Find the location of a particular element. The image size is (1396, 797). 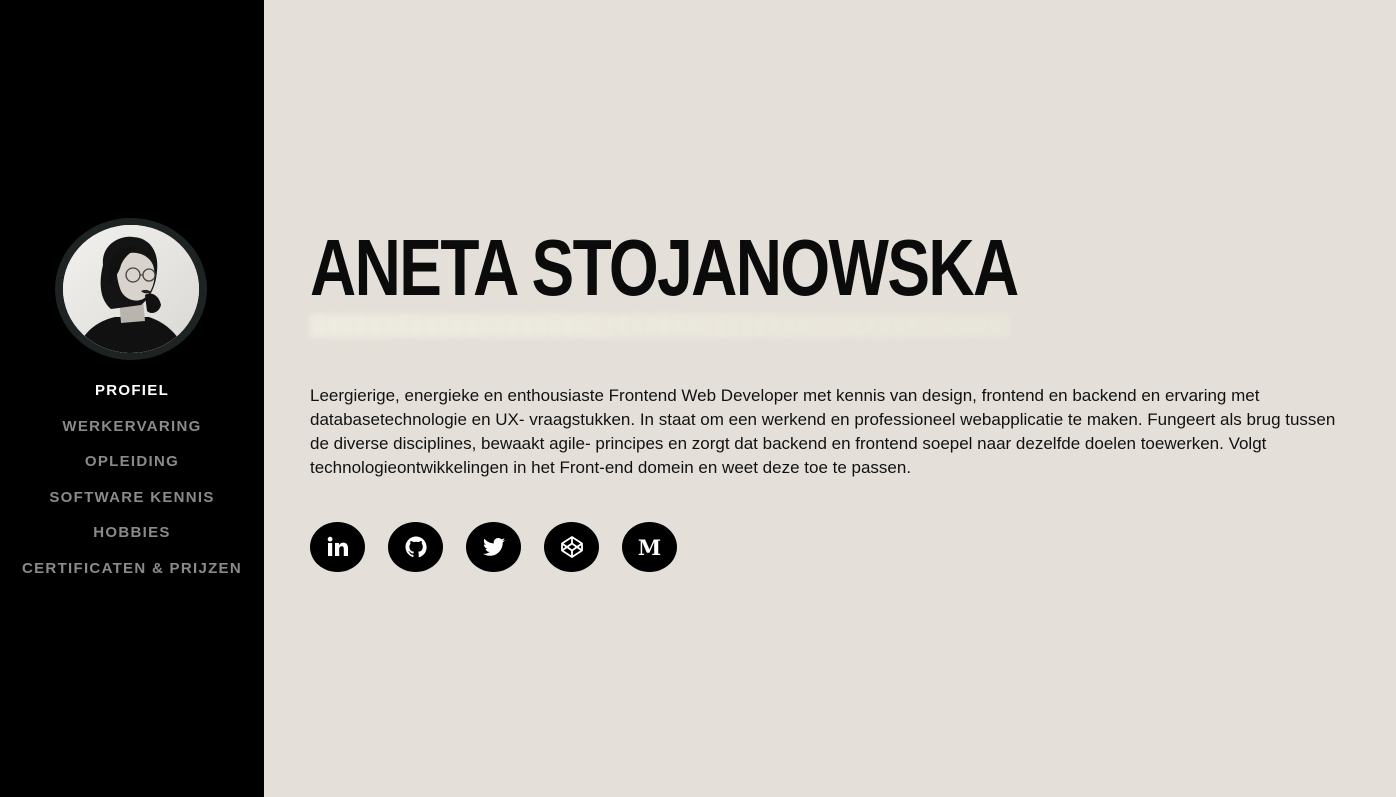

codepen-link is located at coordinates (571, 547).